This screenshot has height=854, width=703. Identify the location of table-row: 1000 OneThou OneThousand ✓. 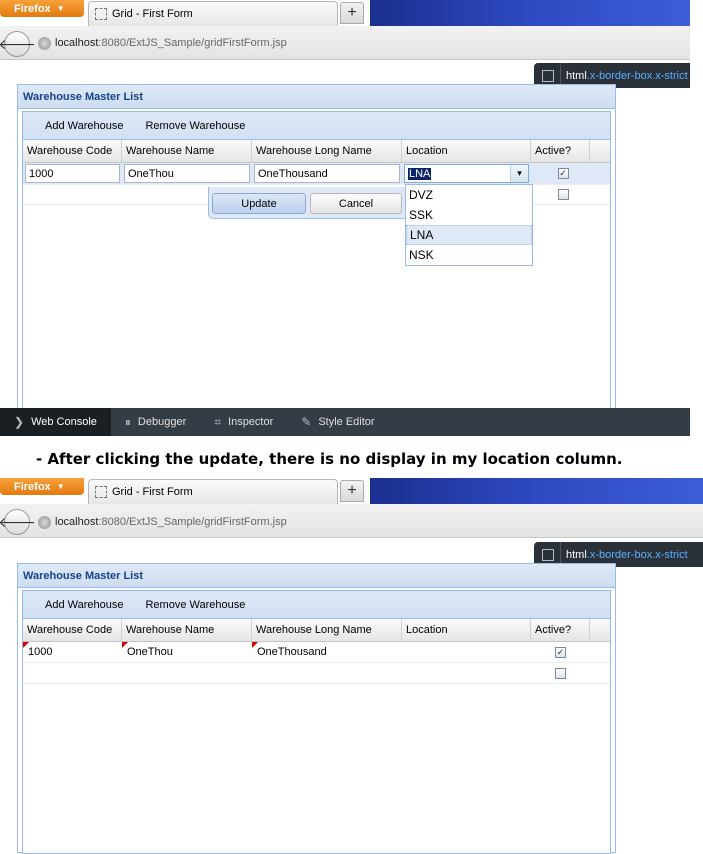
(316, 652).